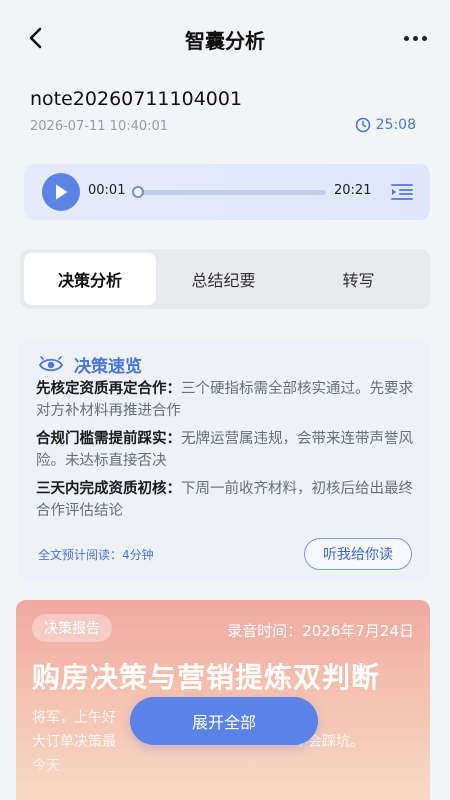  Describe the element at coordinates (51, 363) in the screenshot. I see `eye-icon` at that location.